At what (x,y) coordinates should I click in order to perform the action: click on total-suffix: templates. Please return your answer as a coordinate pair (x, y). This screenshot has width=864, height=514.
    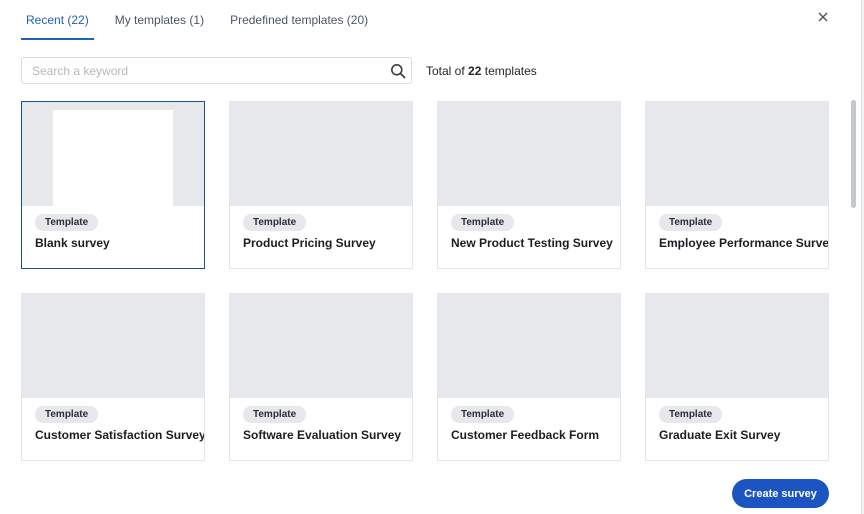
    Looking at the image, I should click on (510, 71).